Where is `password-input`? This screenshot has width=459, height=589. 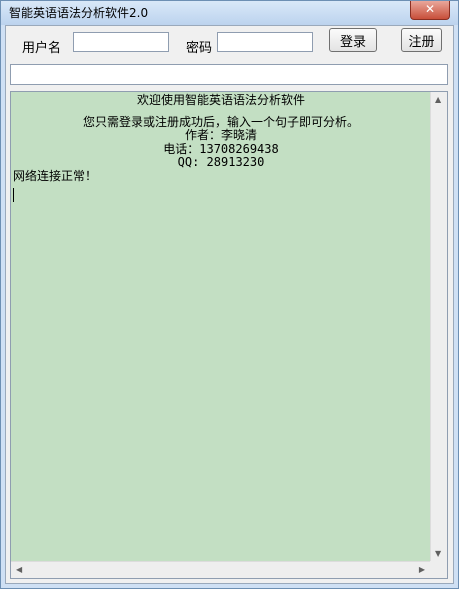 password-input is located at coordinates (265, 42).